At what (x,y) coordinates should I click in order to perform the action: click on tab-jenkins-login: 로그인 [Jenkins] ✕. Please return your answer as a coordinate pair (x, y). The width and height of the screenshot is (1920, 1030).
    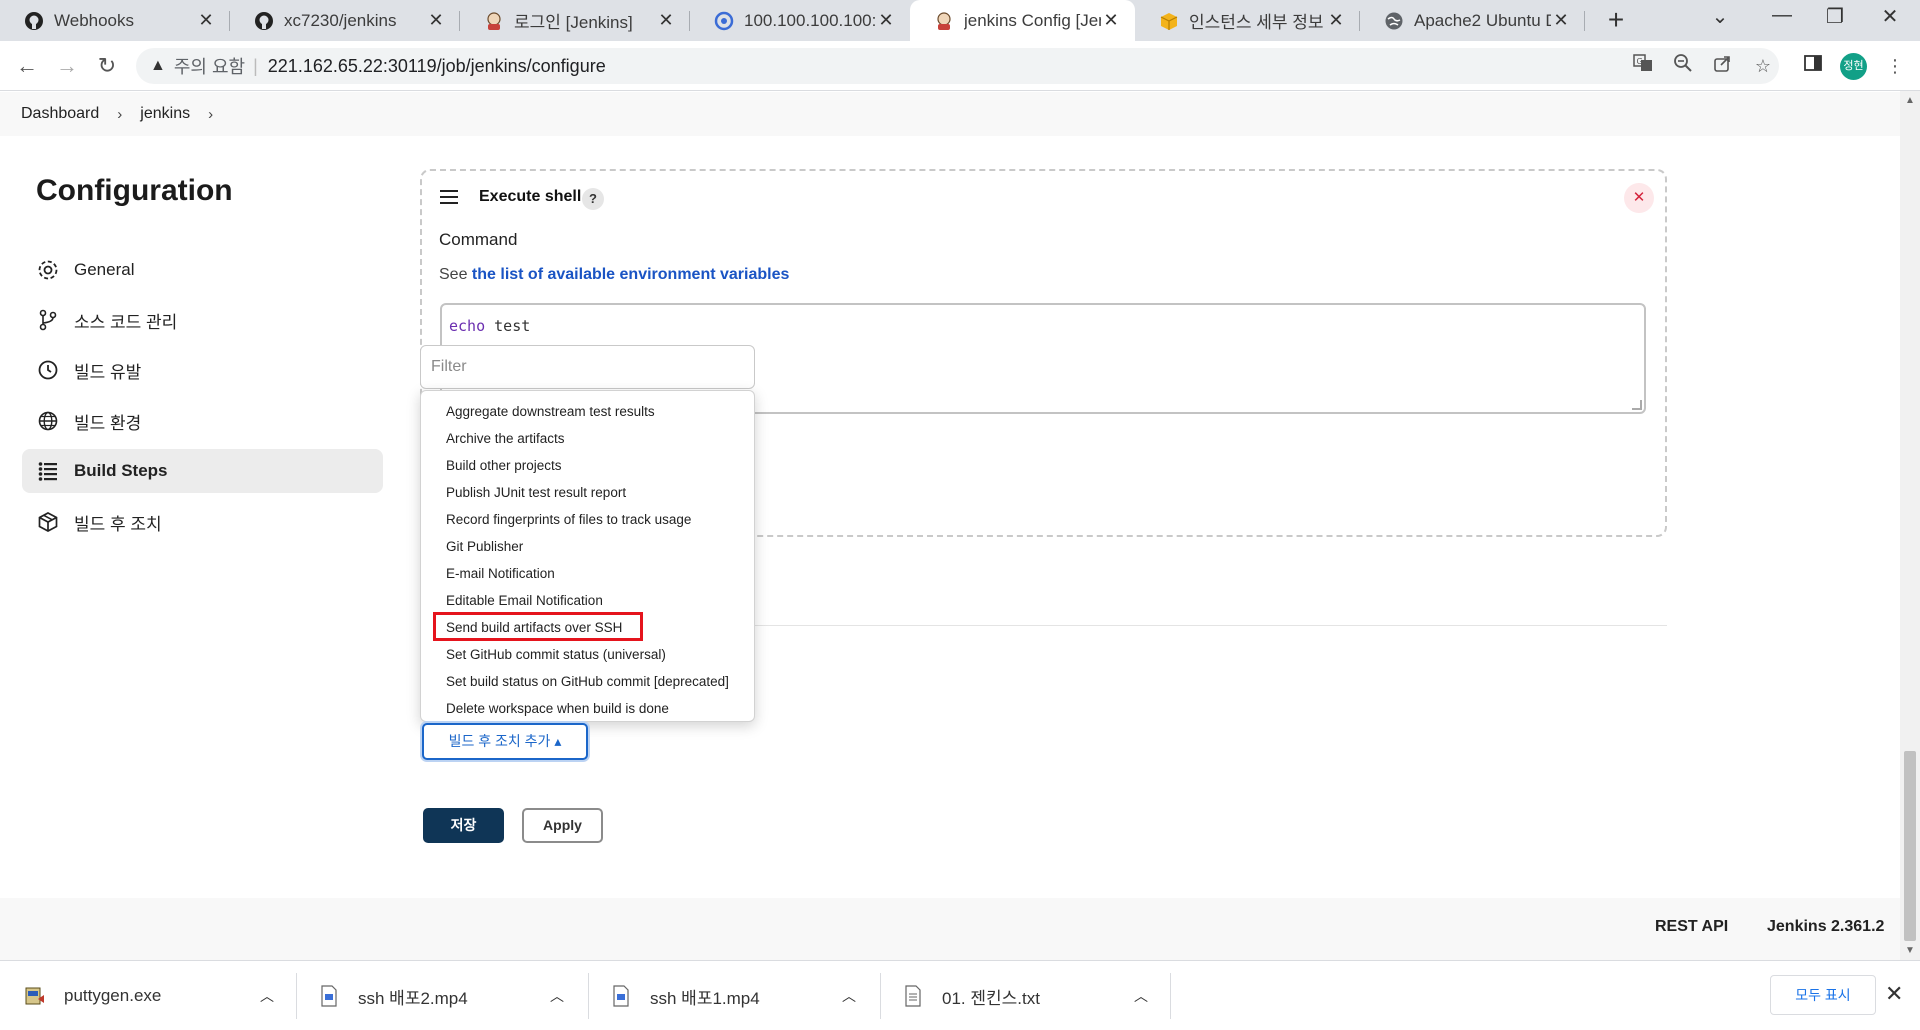
    Looking at the image, I should click on (575, 20).